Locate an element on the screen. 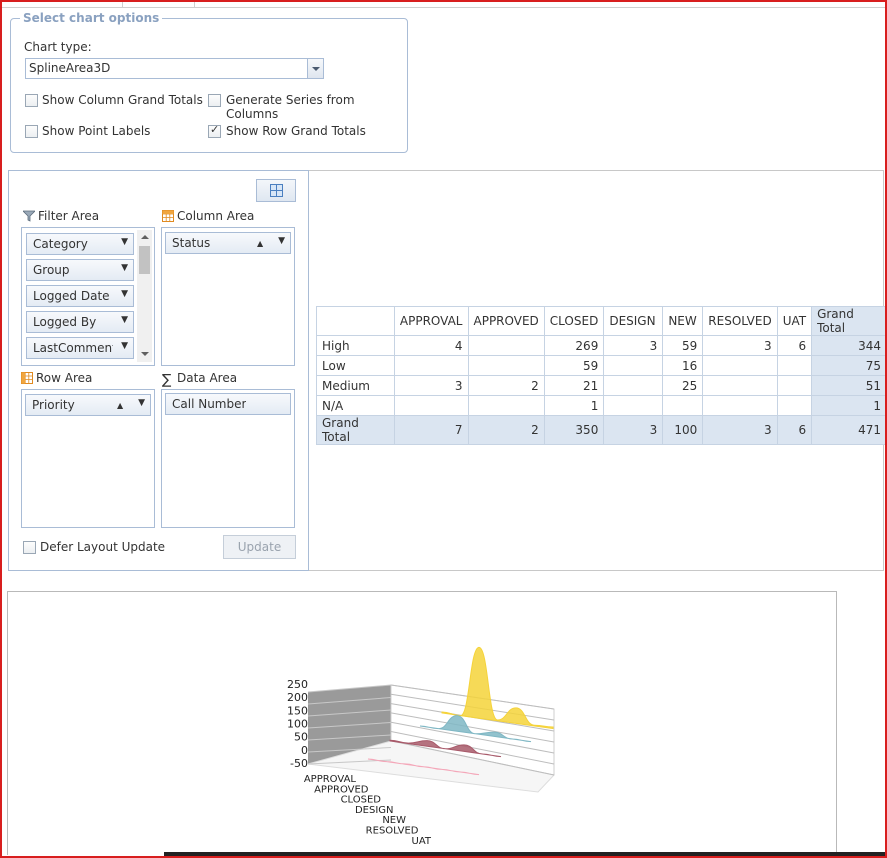  chevron-down-icon is located at coordinates (315, 68).